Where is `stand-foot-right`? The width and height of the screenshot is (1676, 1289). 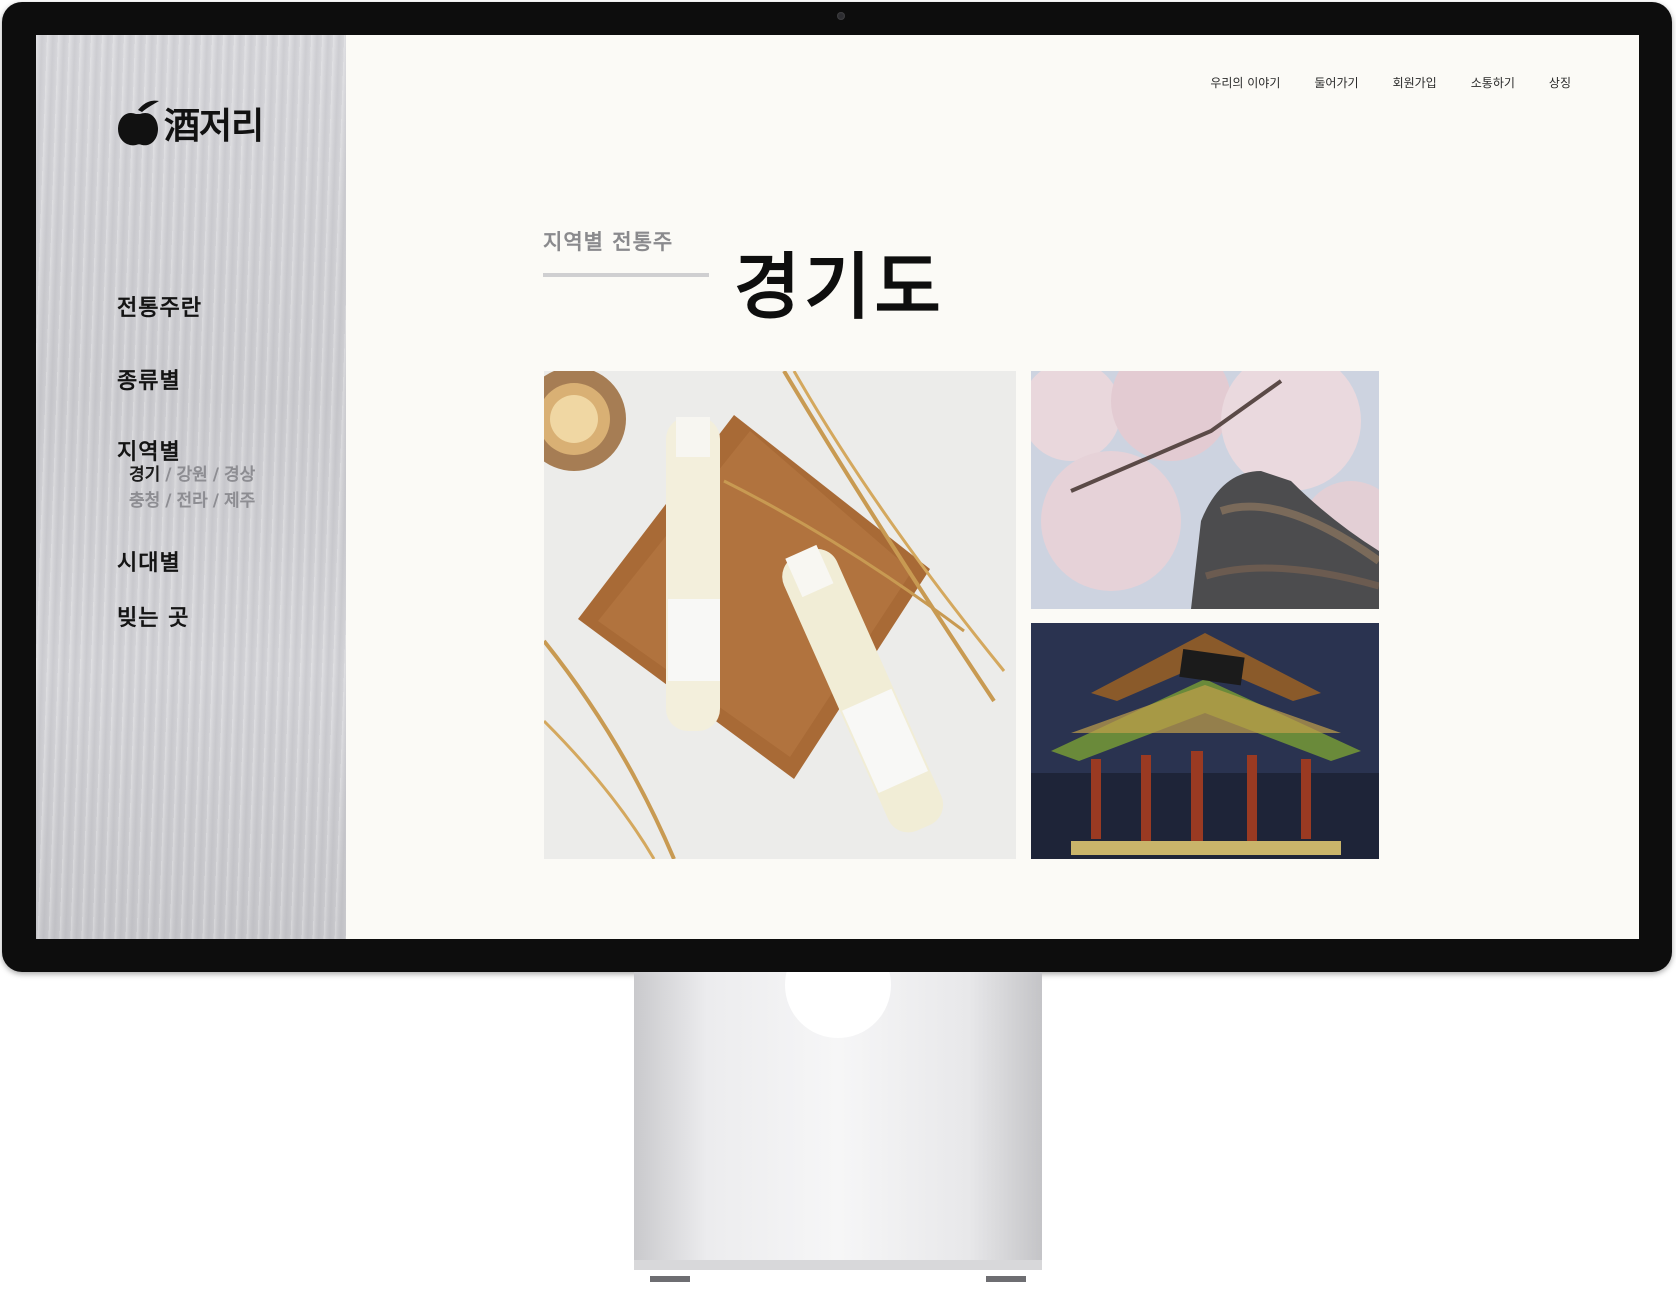 stand-foot-right is located at coordinates (1006, 1279).